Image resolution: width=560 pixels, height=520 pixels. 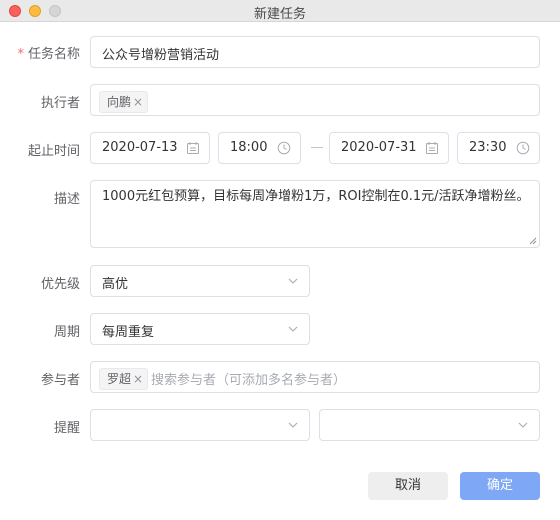 I want to click on end-time-value: 23:30, so click(x=488, y=147).